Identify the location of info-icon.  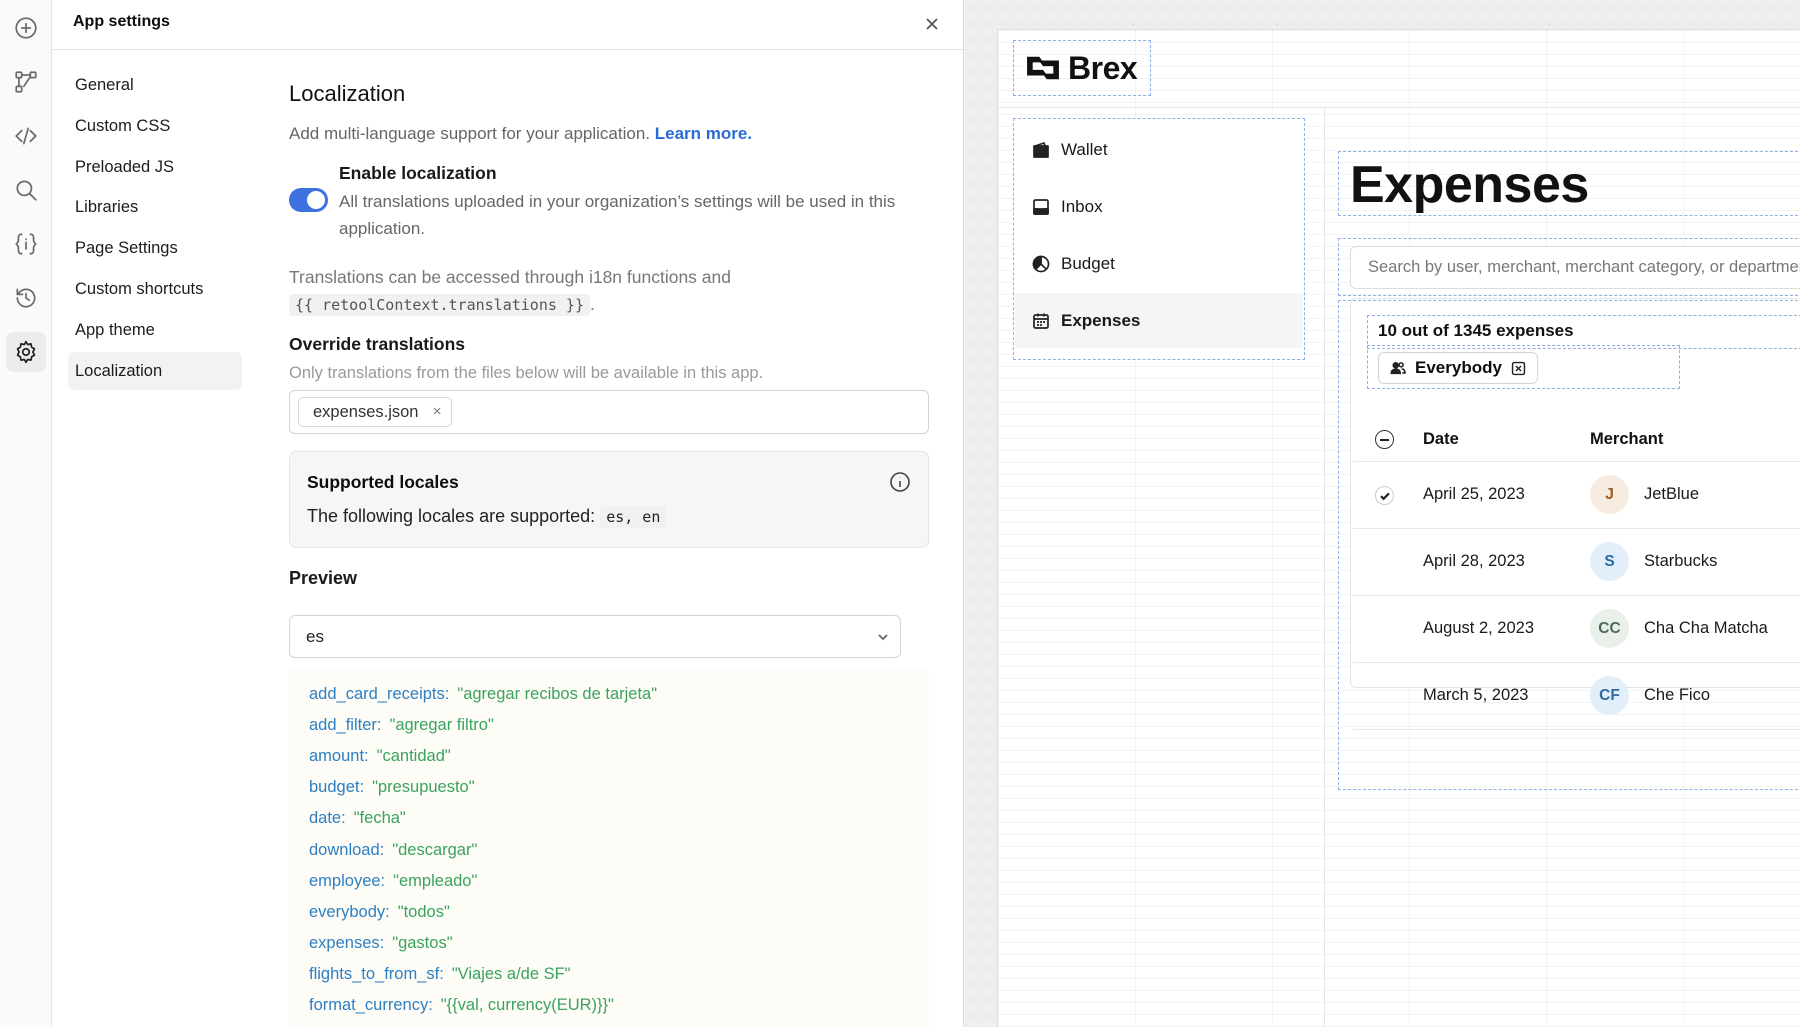
(900, 482).